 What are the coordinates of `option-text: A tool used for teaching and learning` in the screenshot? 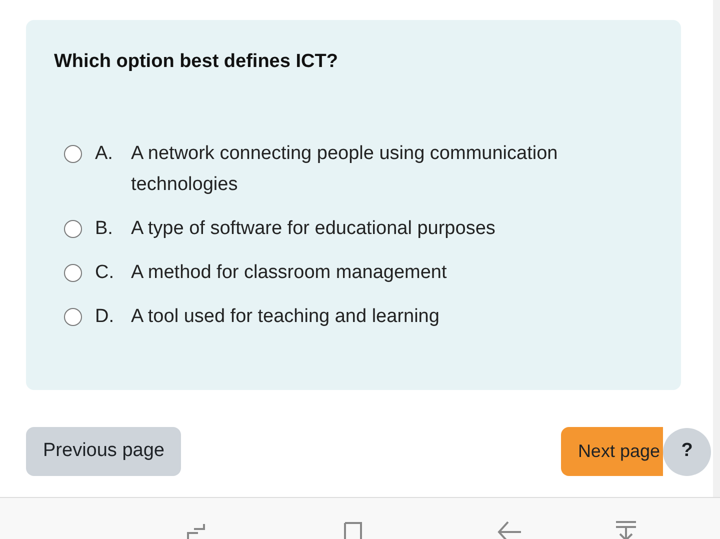 It's located at (285, 317).